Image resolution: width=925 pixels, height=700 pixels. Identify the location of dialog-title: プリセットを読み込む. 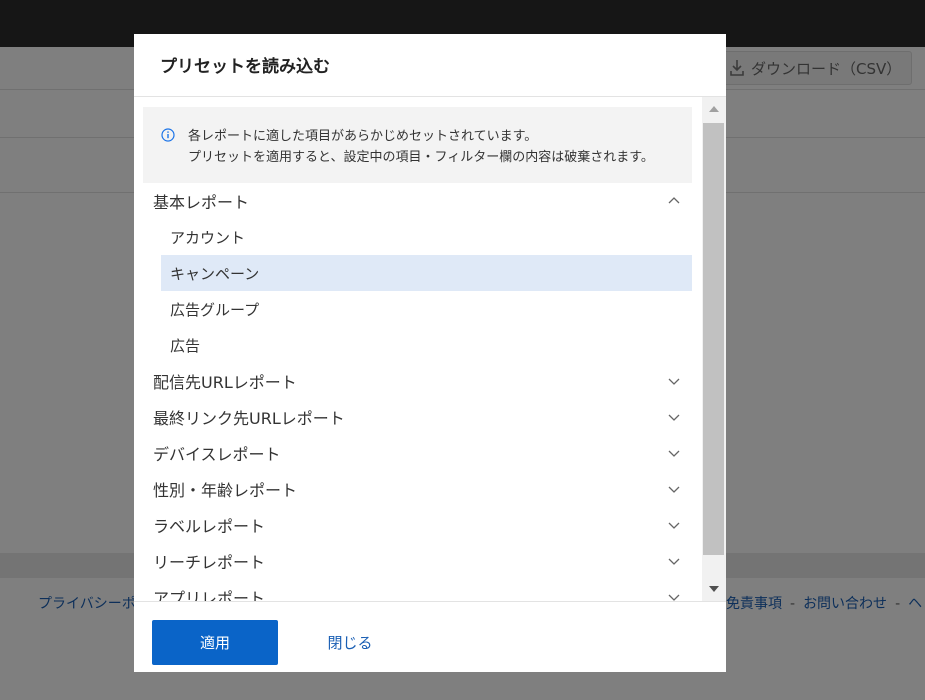
(245, 67).